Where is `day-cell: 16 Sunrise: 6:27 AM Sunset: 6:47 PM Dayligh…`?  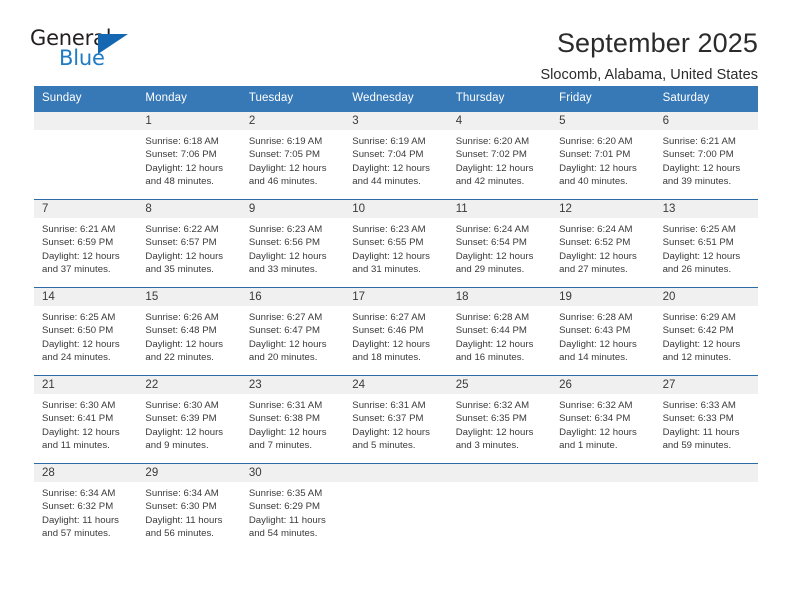
day-cell: 16 Sunrise: 6:27 AM Sunset: 6:47 PM Dayligh… is located at coordinates (292, 331).